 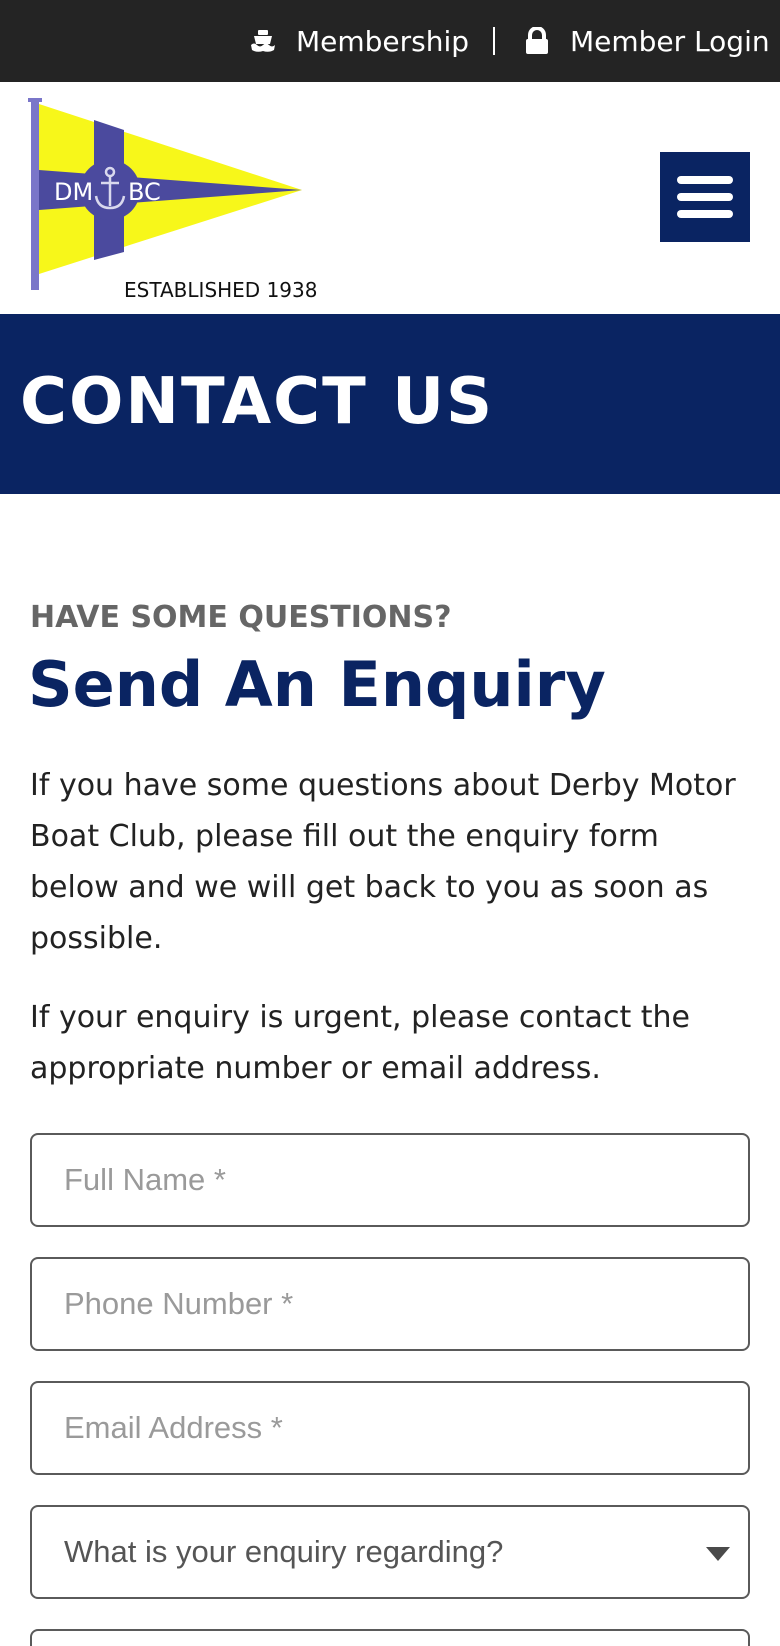 I want to click on topbar-divider, so click(x=494, y=41).